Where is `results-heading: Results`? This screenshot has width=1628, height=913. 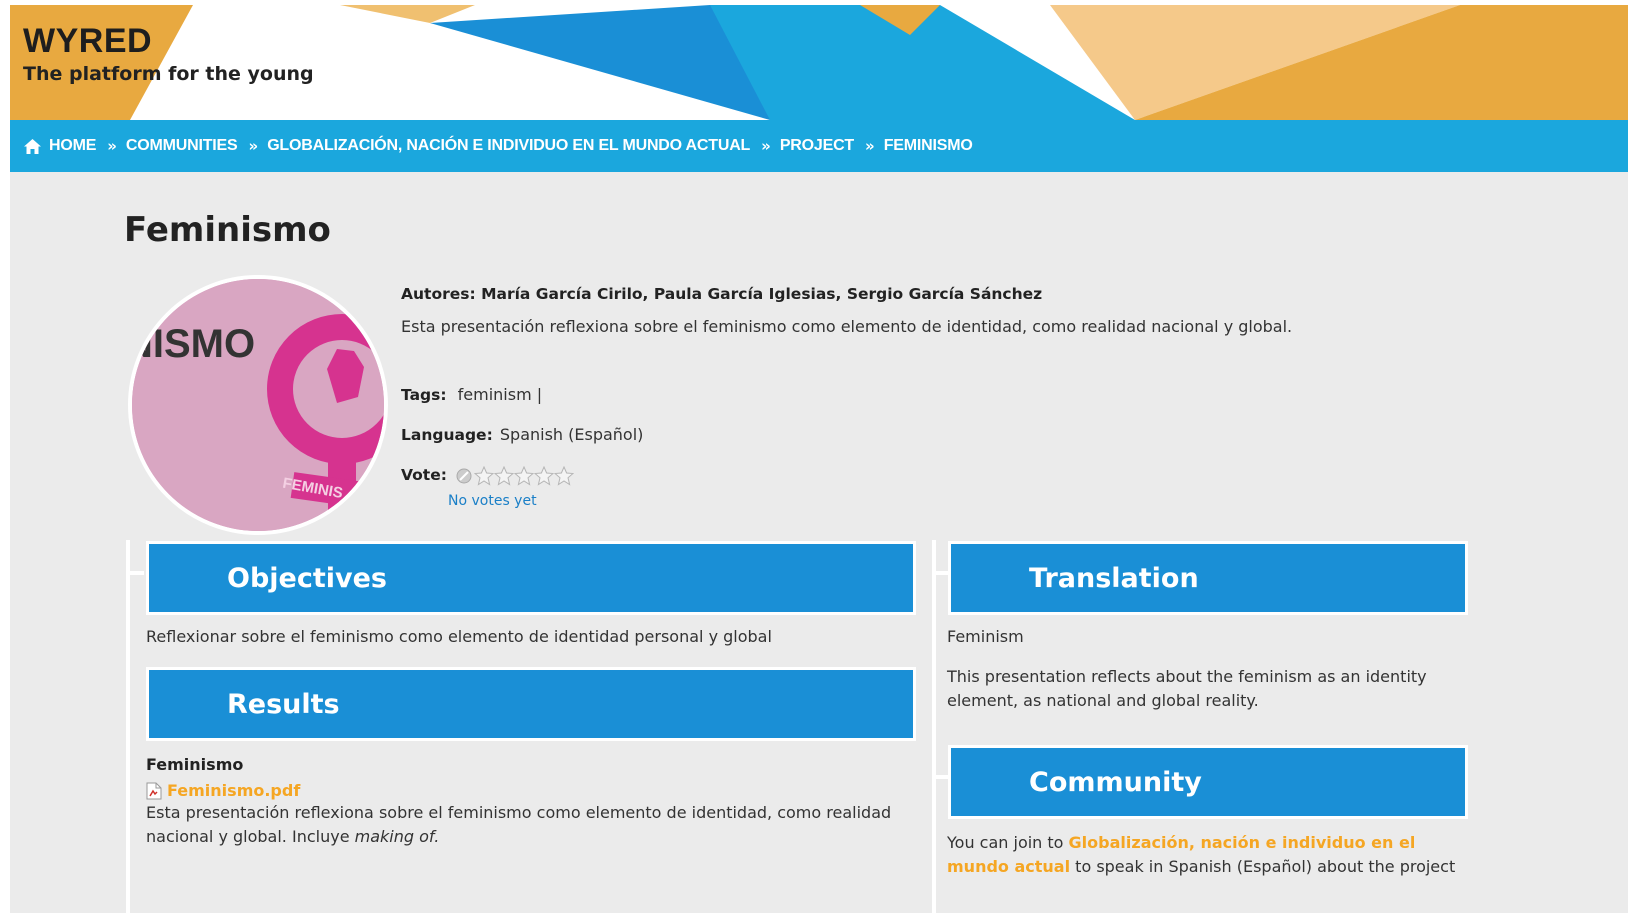 results-heading: Results is located at coordinates (283, 704).